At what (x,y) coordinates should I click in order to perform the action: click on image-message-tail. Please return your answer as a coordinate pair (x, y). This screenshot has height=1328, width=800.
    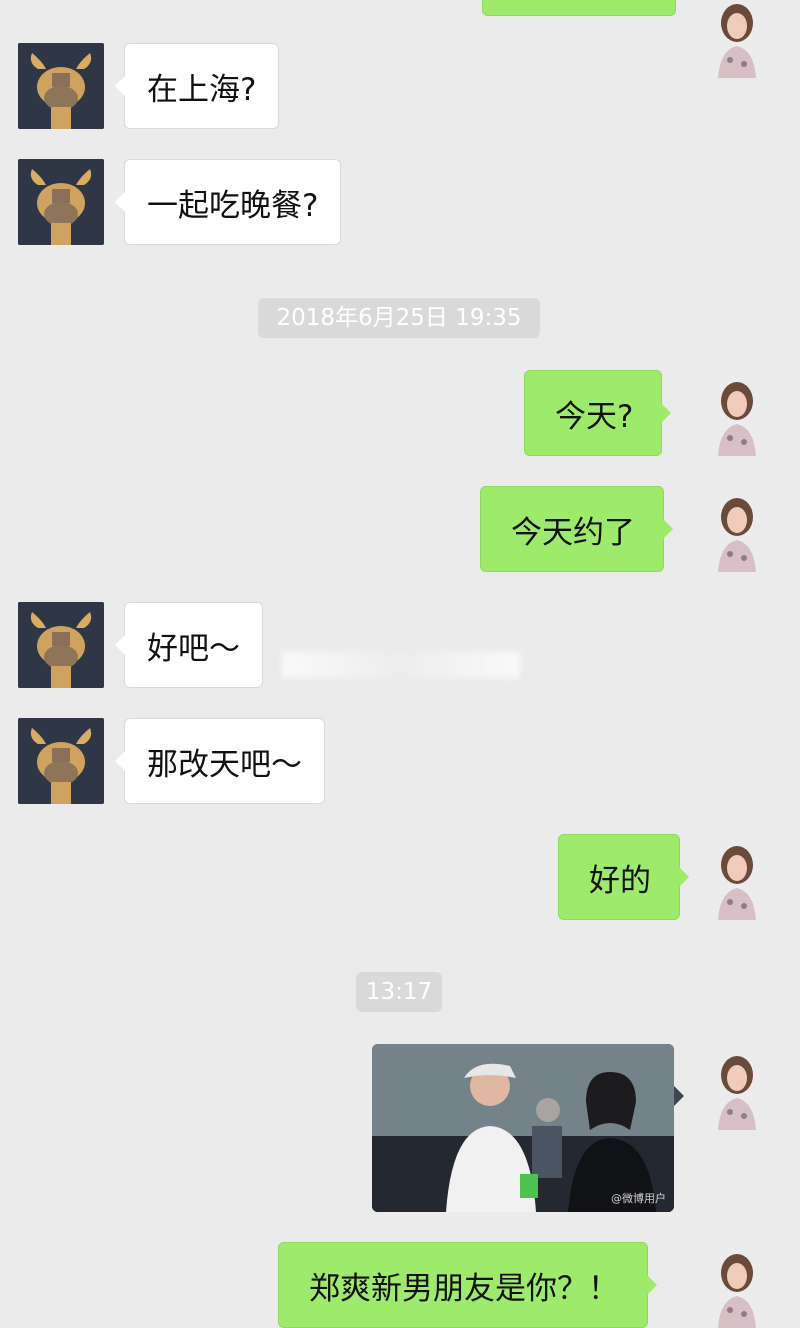
    Looking at the image, I should click on (679, 1096).